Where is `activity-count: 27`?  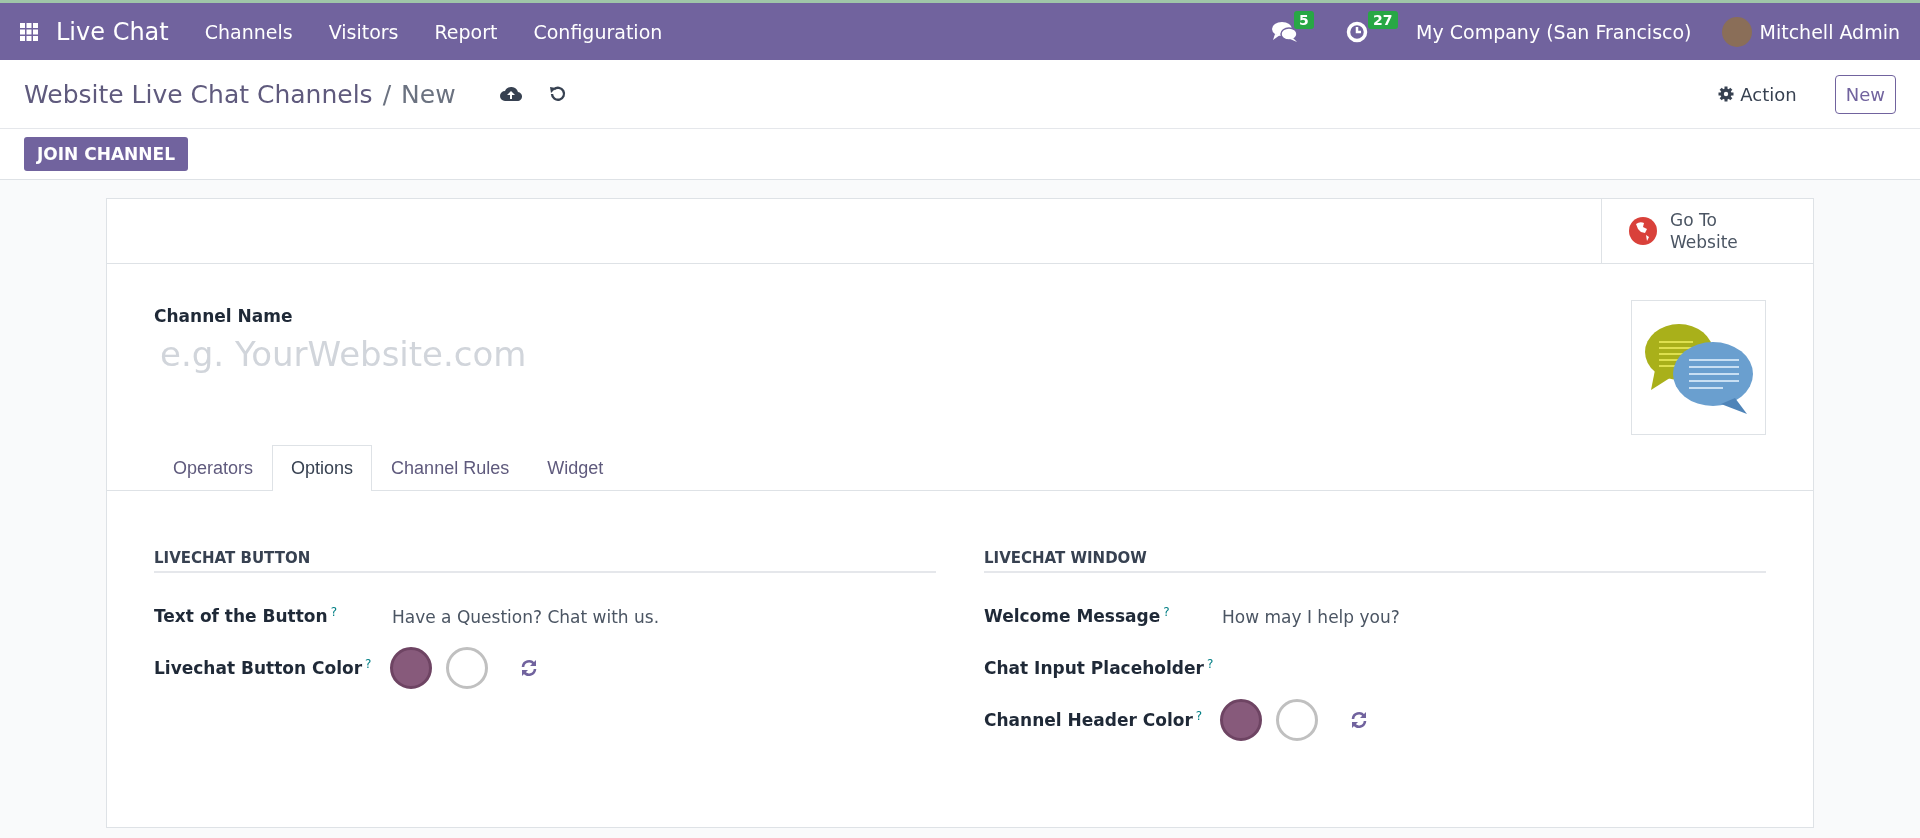
activity-count: 27 is located at coordinates (1383, 19).